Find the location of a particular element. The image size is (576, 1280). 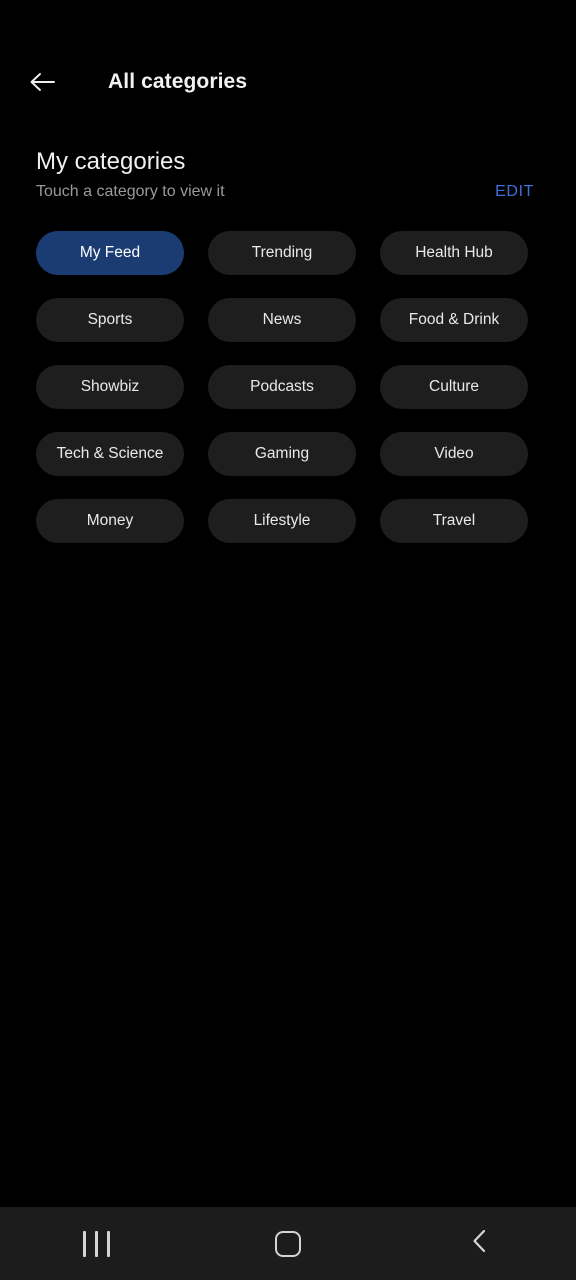

category-chip-label: Trending is located at coordinates (282, 252).